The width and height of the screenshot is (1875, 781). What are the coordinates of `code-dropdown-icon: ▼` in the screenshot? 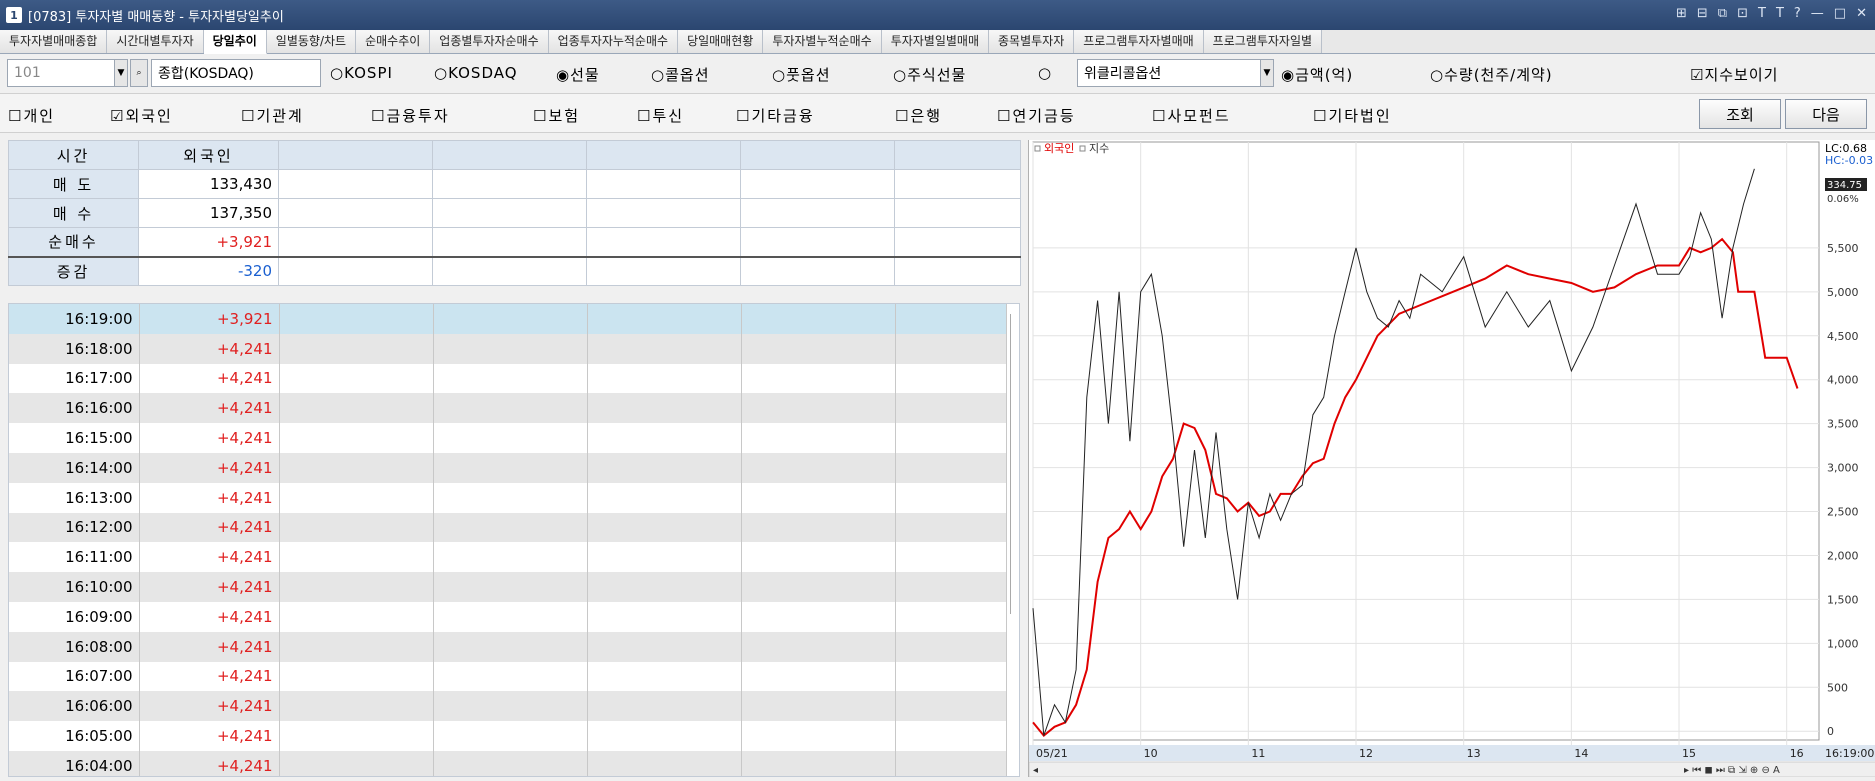 It's located at (121, 73).